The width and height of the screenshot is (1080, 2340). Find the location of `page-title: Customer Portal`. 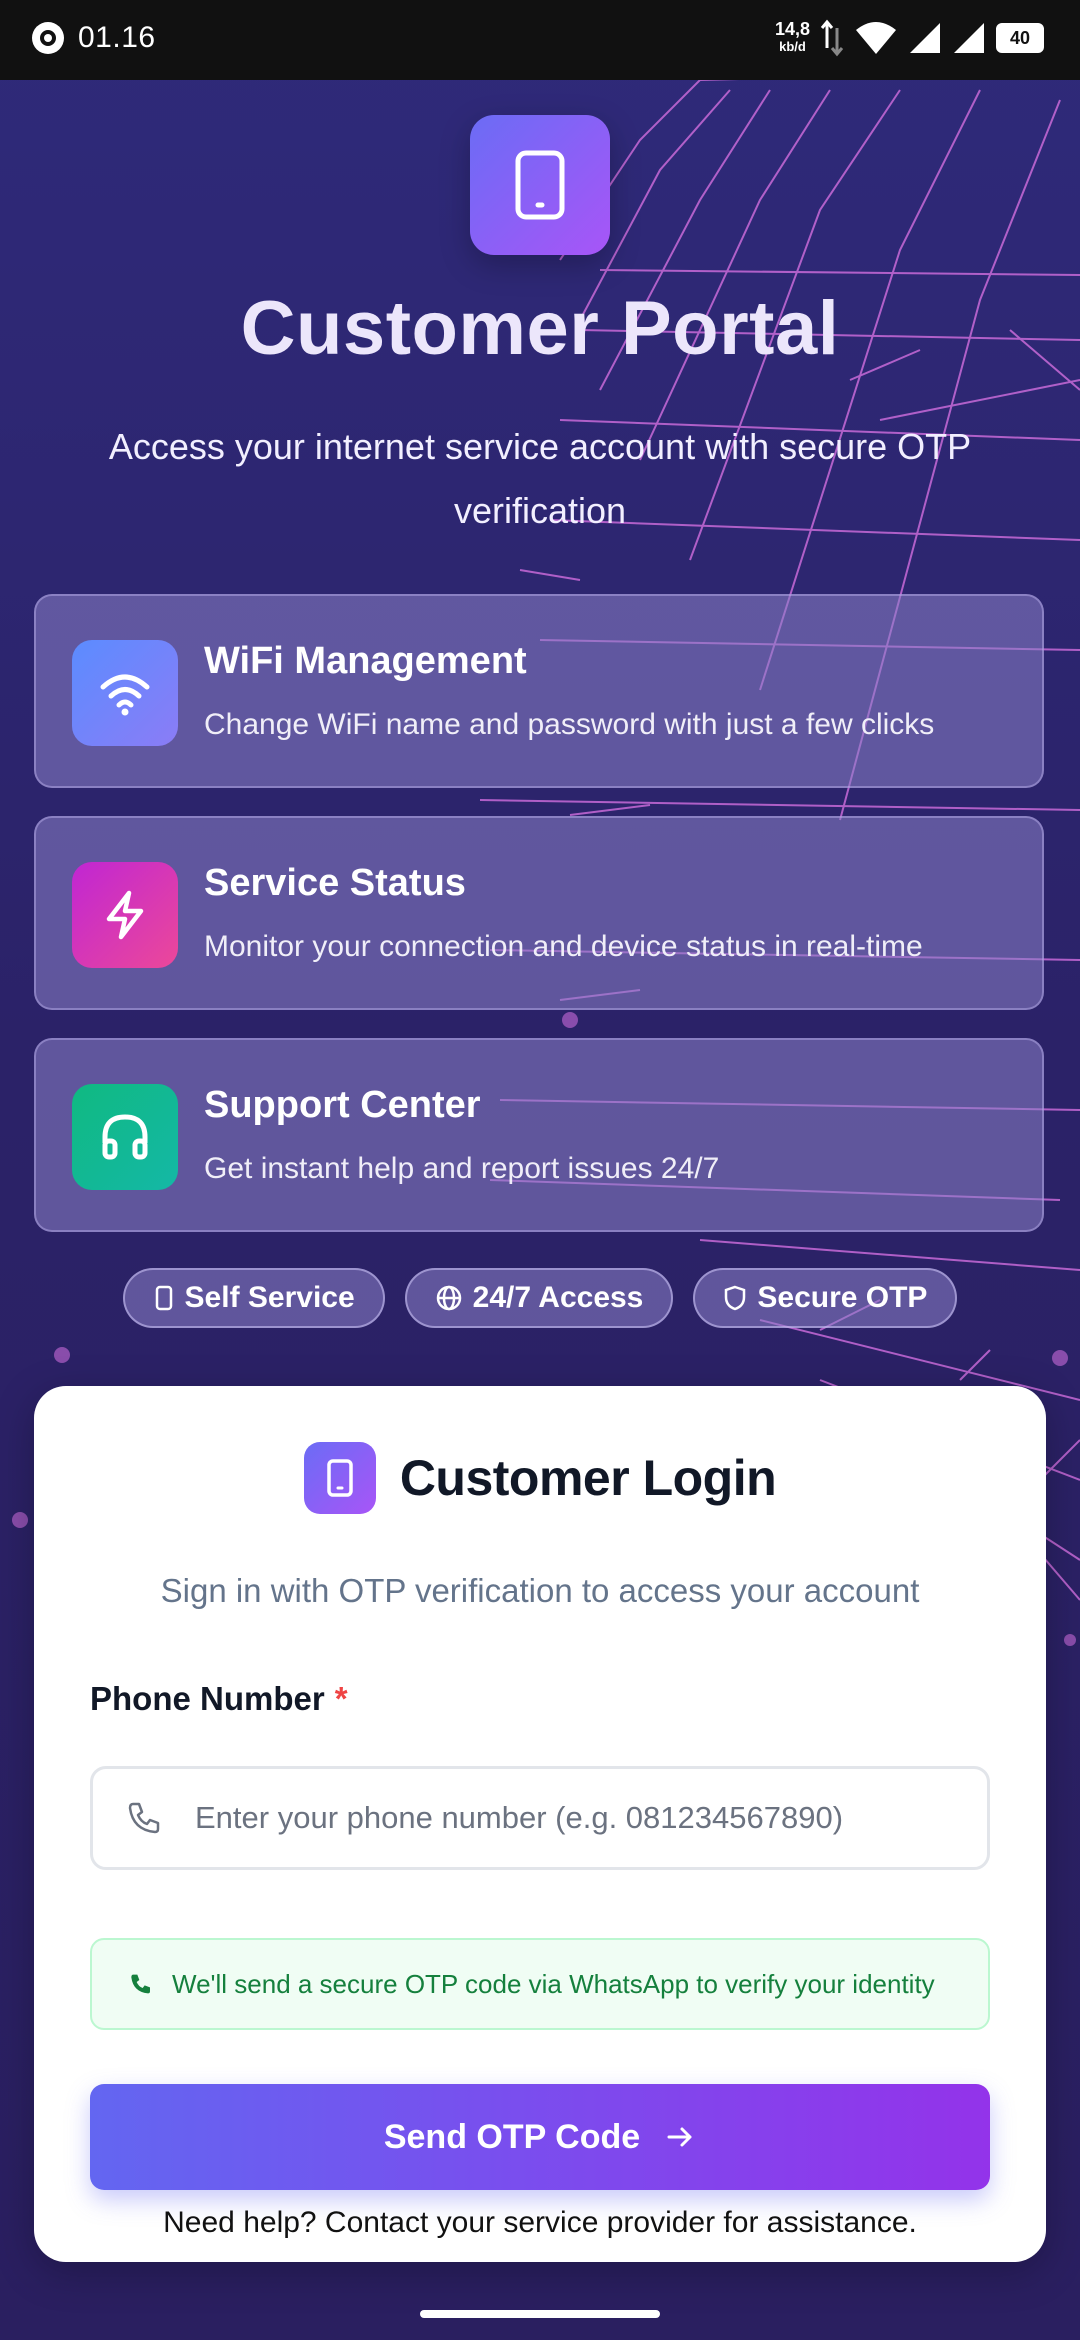

page-title: Customer Portal is located at coordinates (540, 328).